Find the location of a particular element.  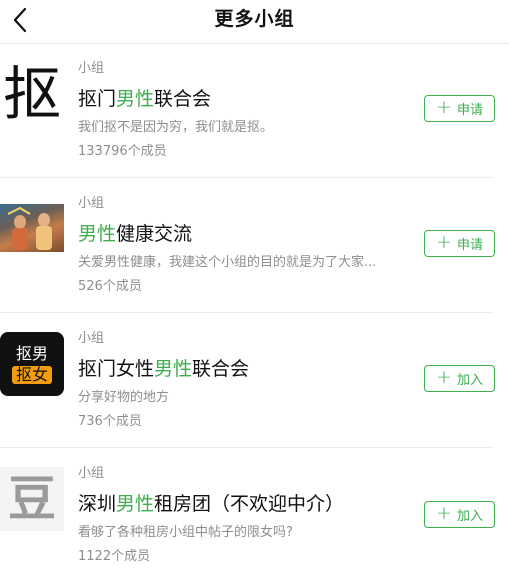

avatar-glyph: 豆 is located at coordinates (31, 499).